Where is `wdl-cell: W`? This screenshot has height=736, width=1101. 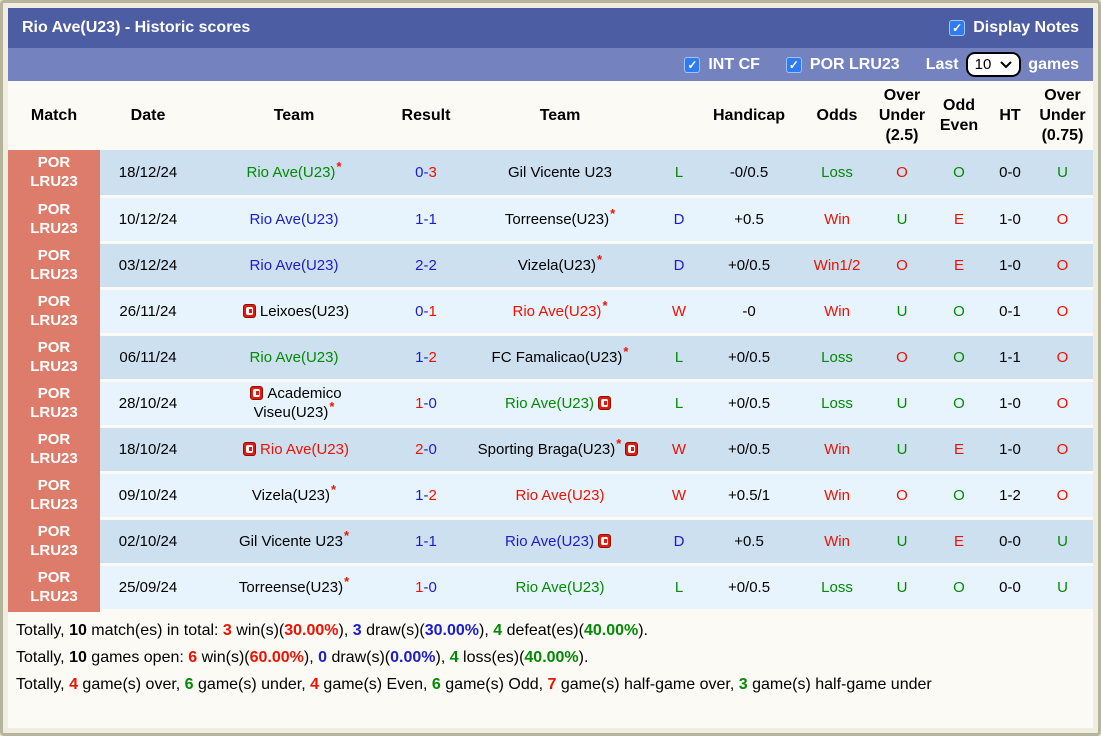
wdl-cell: W is located at coordinates (679, 450).